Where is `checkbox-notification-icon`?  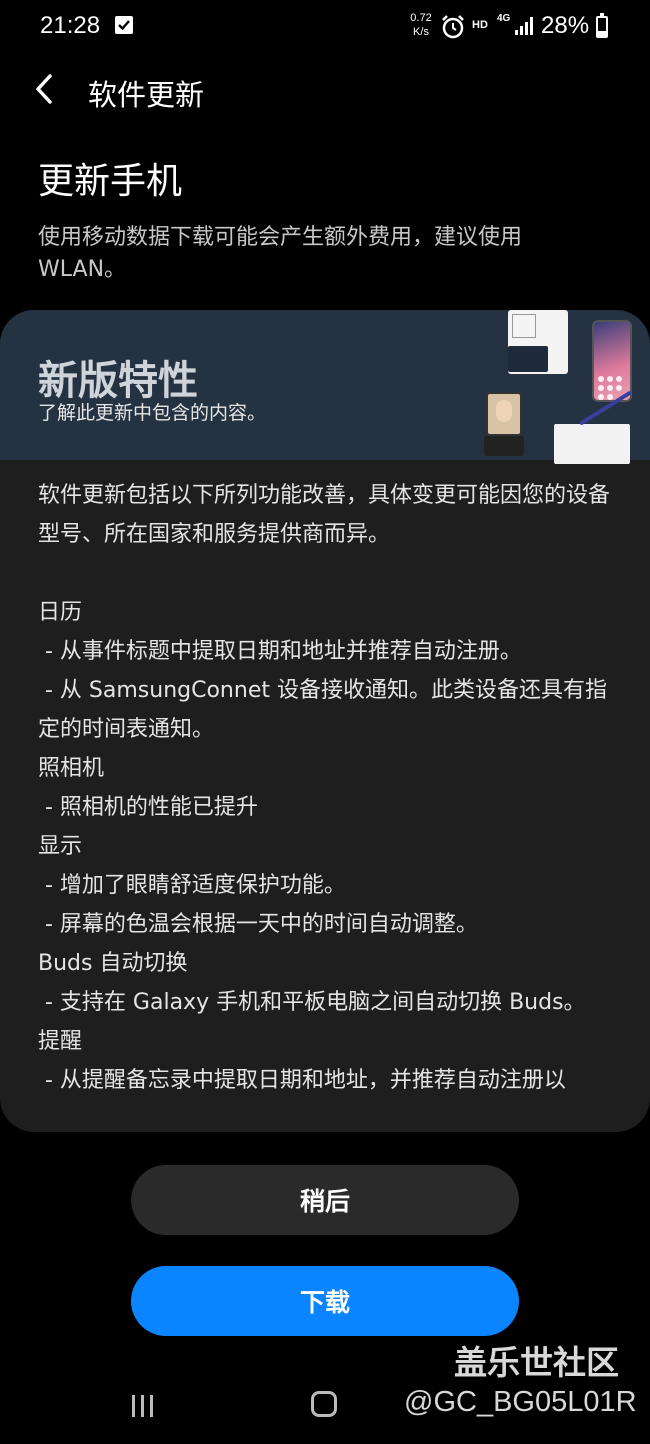 checkbox-notification-icon is located at coordinates (124, 25).